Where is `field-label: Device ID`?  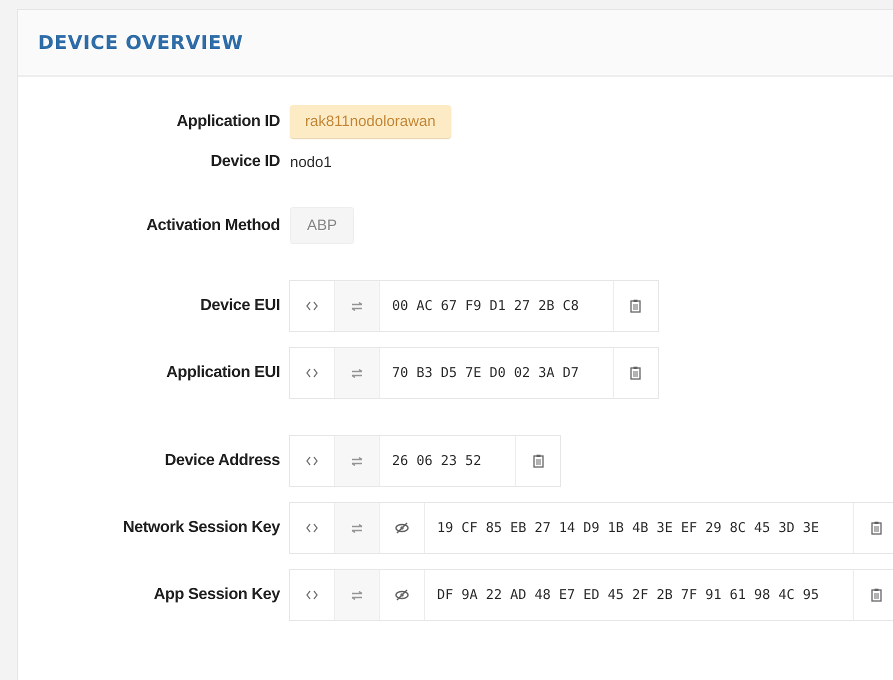 field-label: Device ID is located at coordinates (245, 162).